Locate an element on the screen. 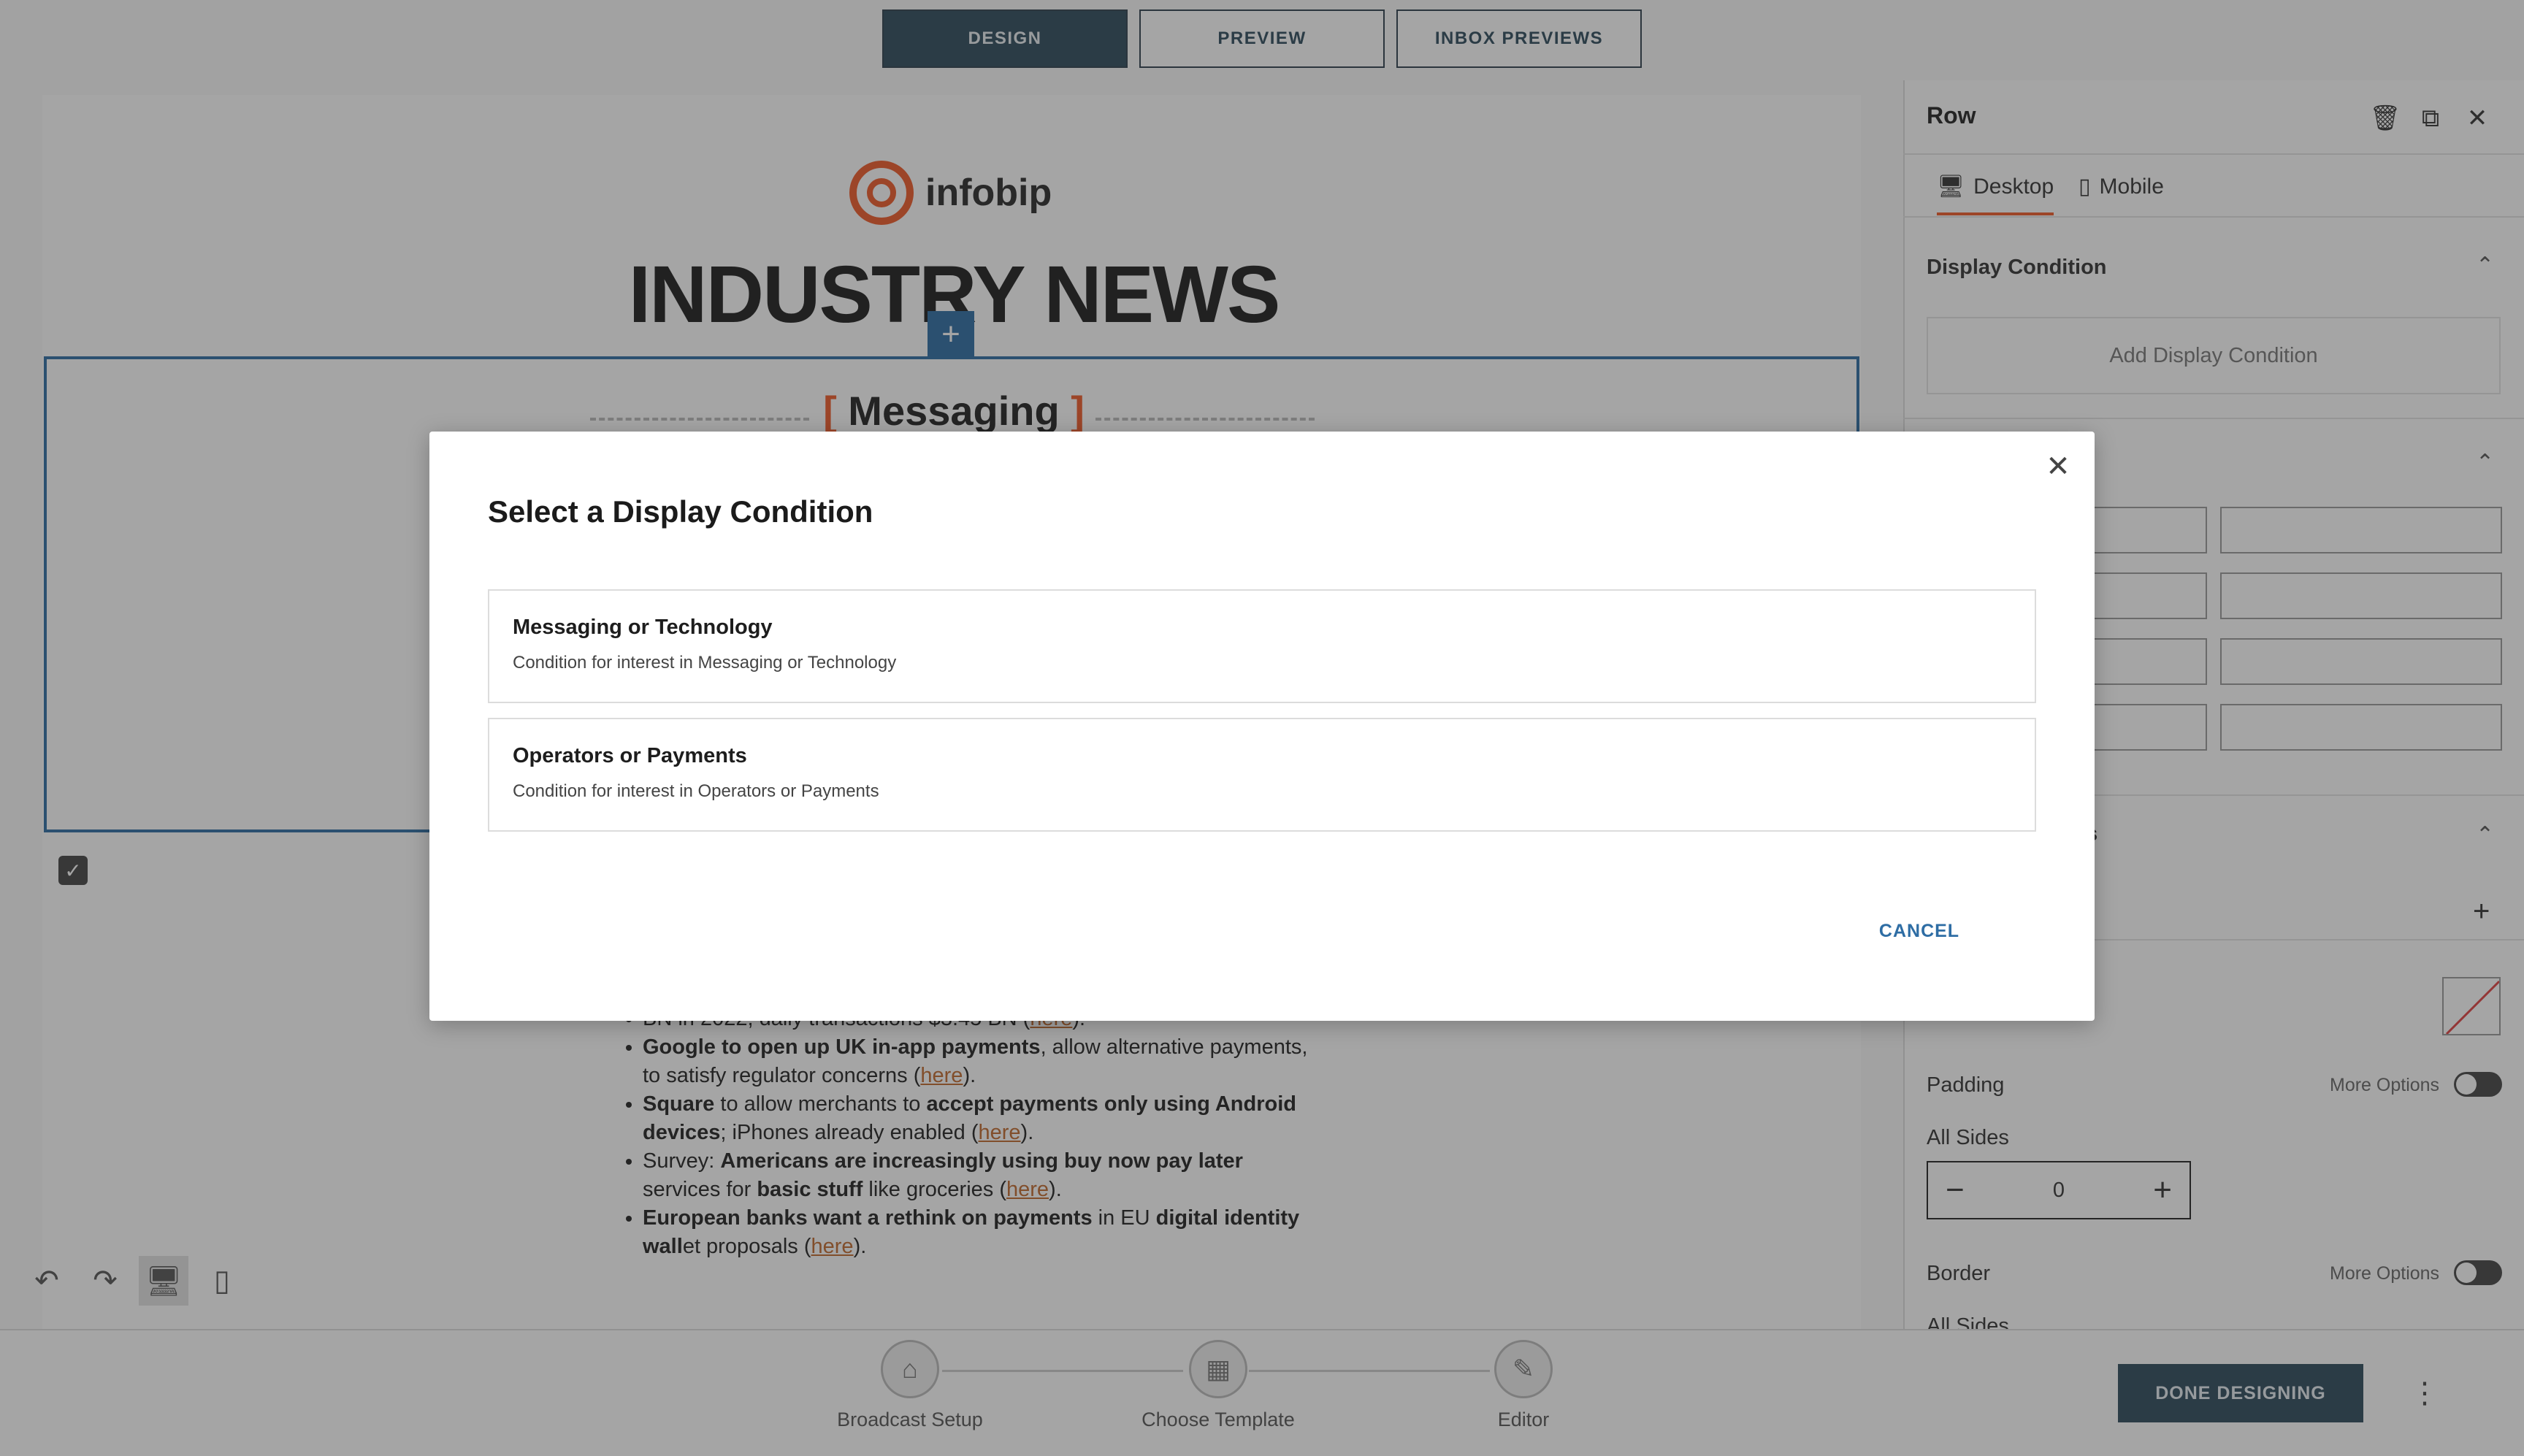 The image size is (2524, 1456). option-title: Operators or Payments is located at coordinates (630, 755).